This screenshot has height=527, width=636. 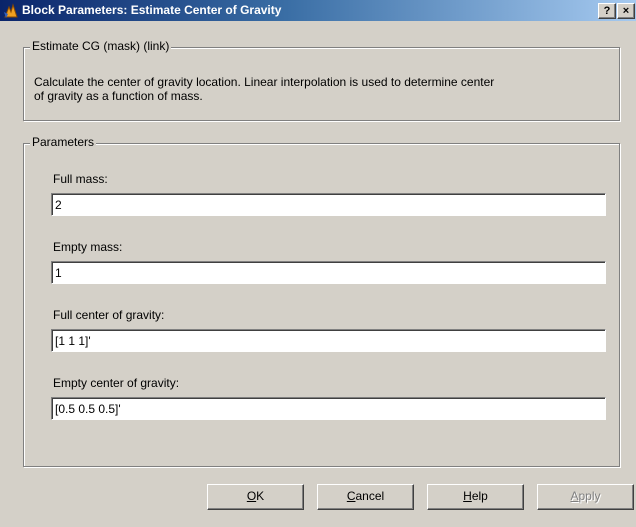 I want to click on help-mnemonic: H, so click(x=467, y=496).